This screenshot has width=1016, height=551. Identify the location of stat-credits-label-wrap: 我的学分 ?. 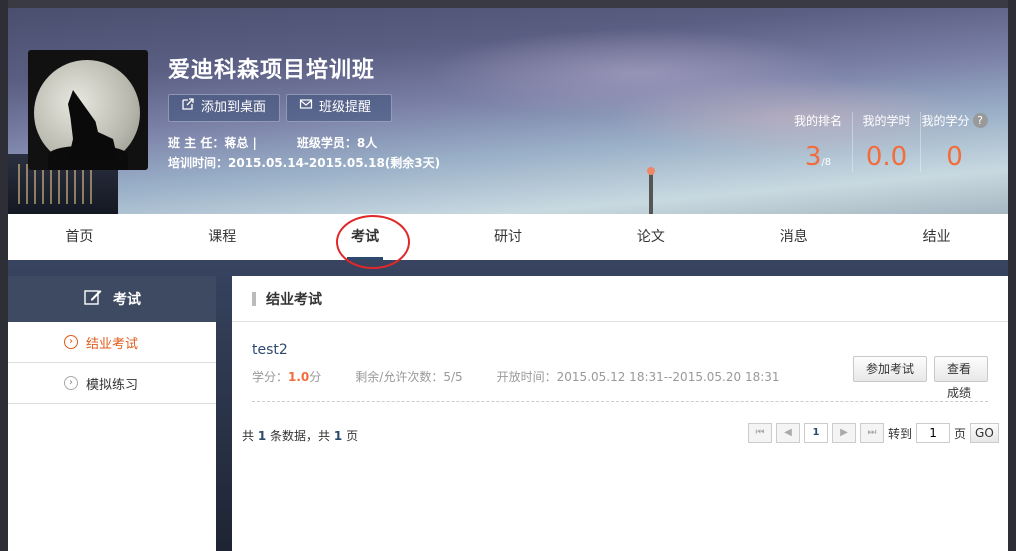
(954, 120).